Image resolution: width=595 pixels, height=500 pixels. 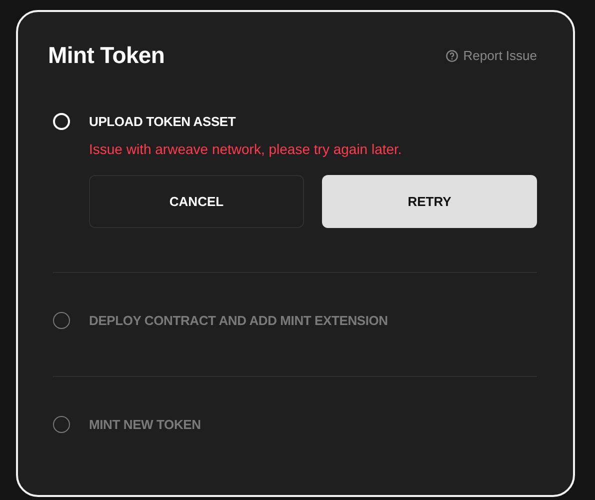 I want to click on step-label: UPLOAD TOKEN ASSET, so click(x=162, y=121).